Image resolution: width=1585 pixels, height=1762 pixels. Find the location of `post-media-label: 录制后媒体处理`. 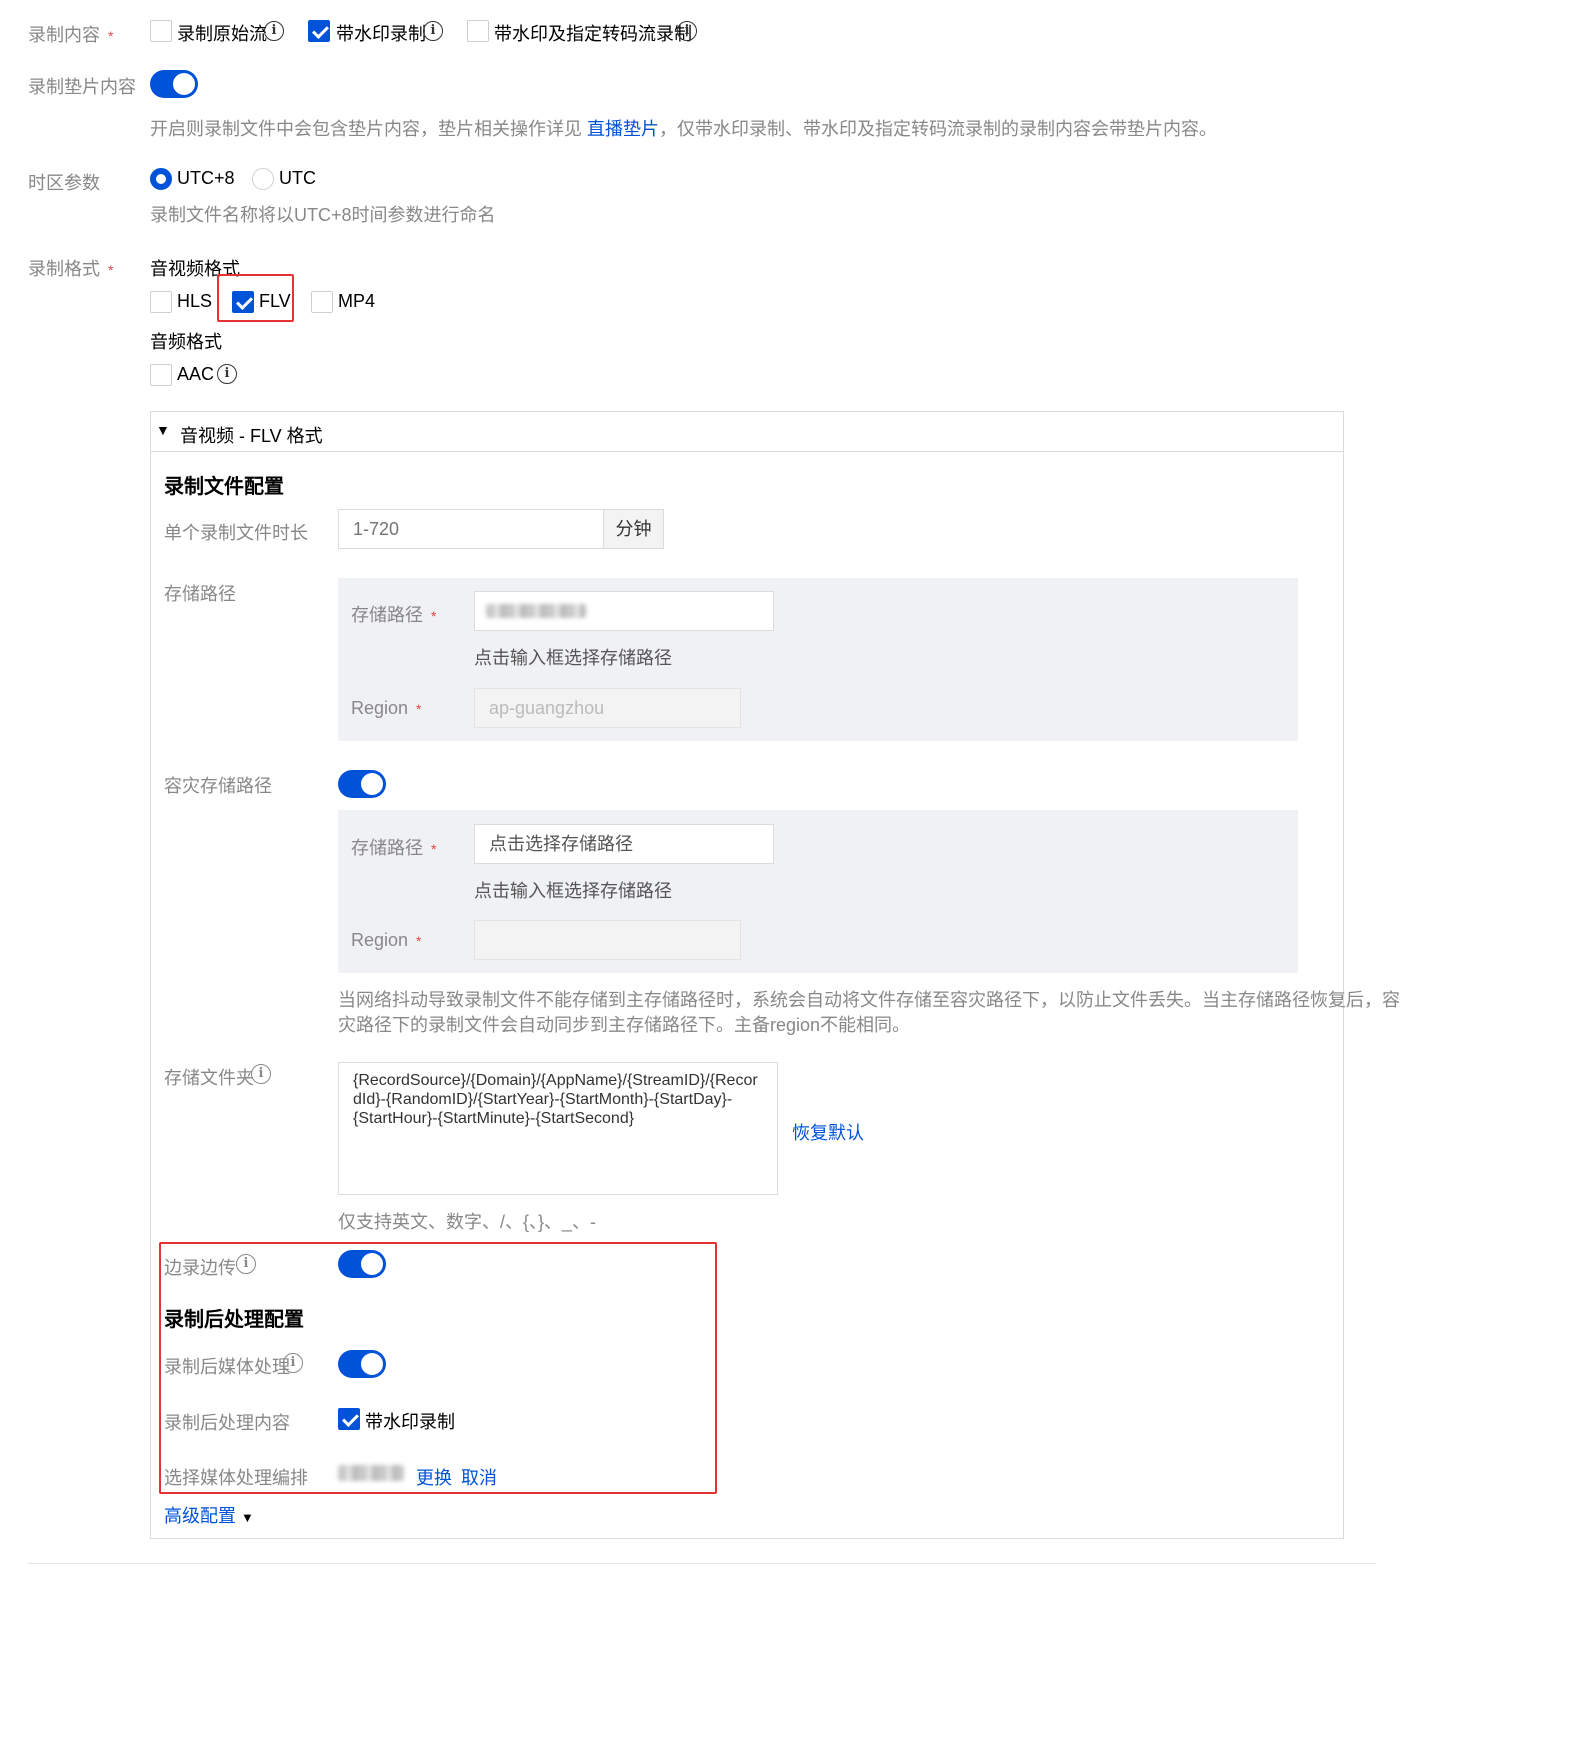

post-media-label: 录制后媒体处理 is located at coordinates (227, 1367).